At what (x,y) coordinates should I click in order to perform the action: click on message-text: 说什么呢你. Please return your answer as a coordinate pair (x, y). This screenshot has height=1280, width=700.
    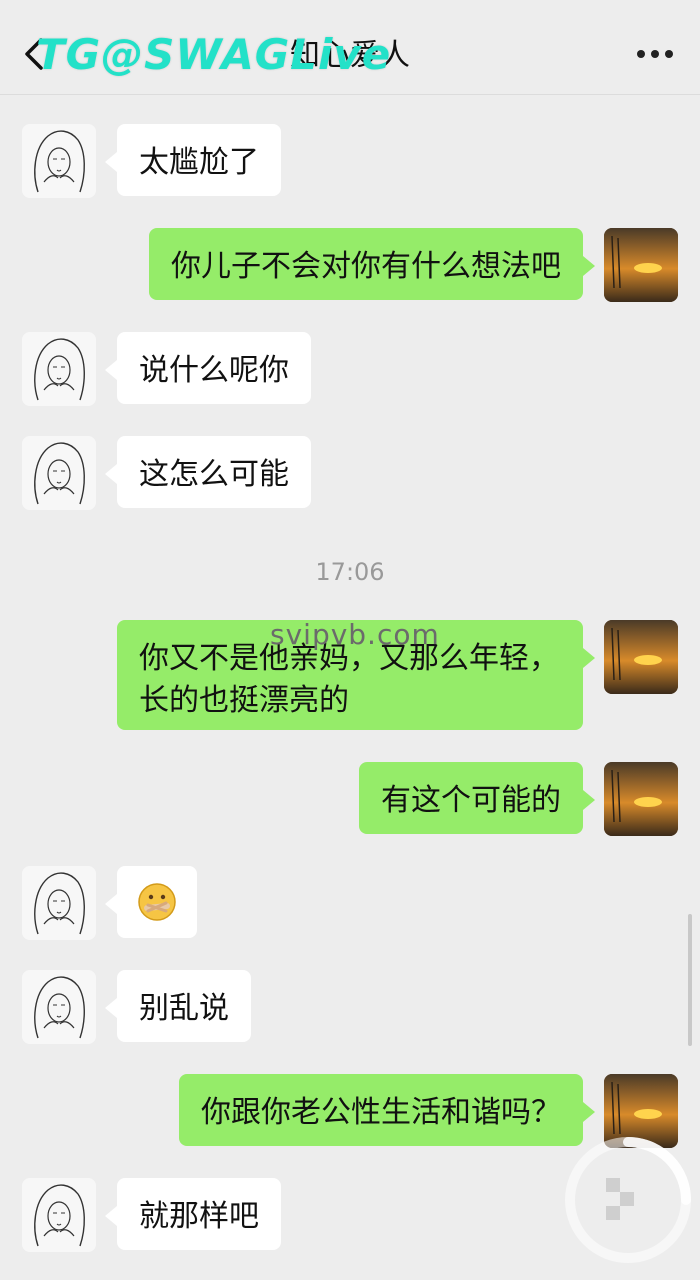
    Looking at the image, I should click on (214, 370).